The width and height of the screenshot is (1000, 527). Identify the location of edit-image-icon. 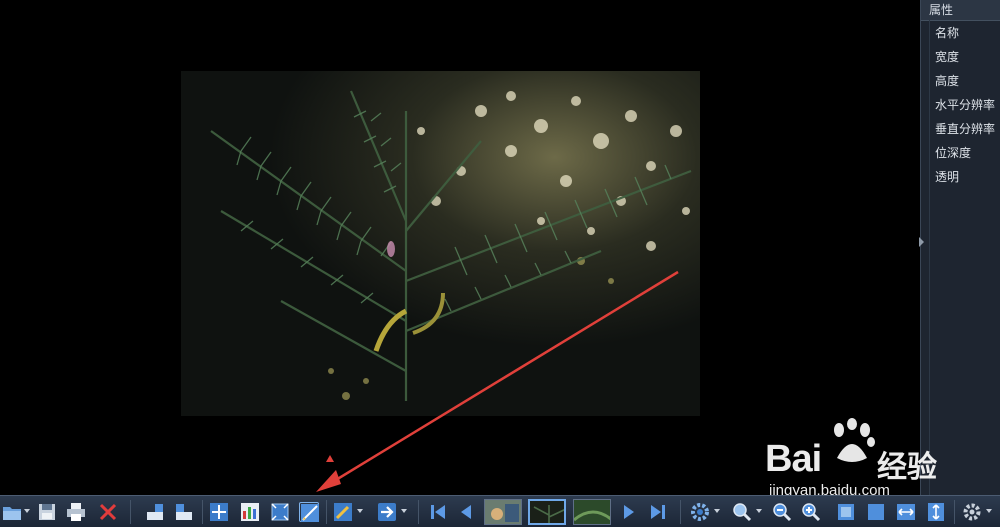
(309, 512).